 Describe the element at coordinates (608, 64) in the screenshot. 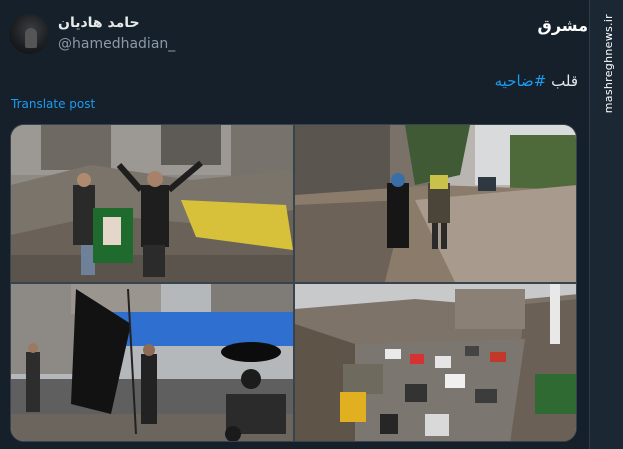

I see `watermark-text: mashreghnews.ir` at that location.